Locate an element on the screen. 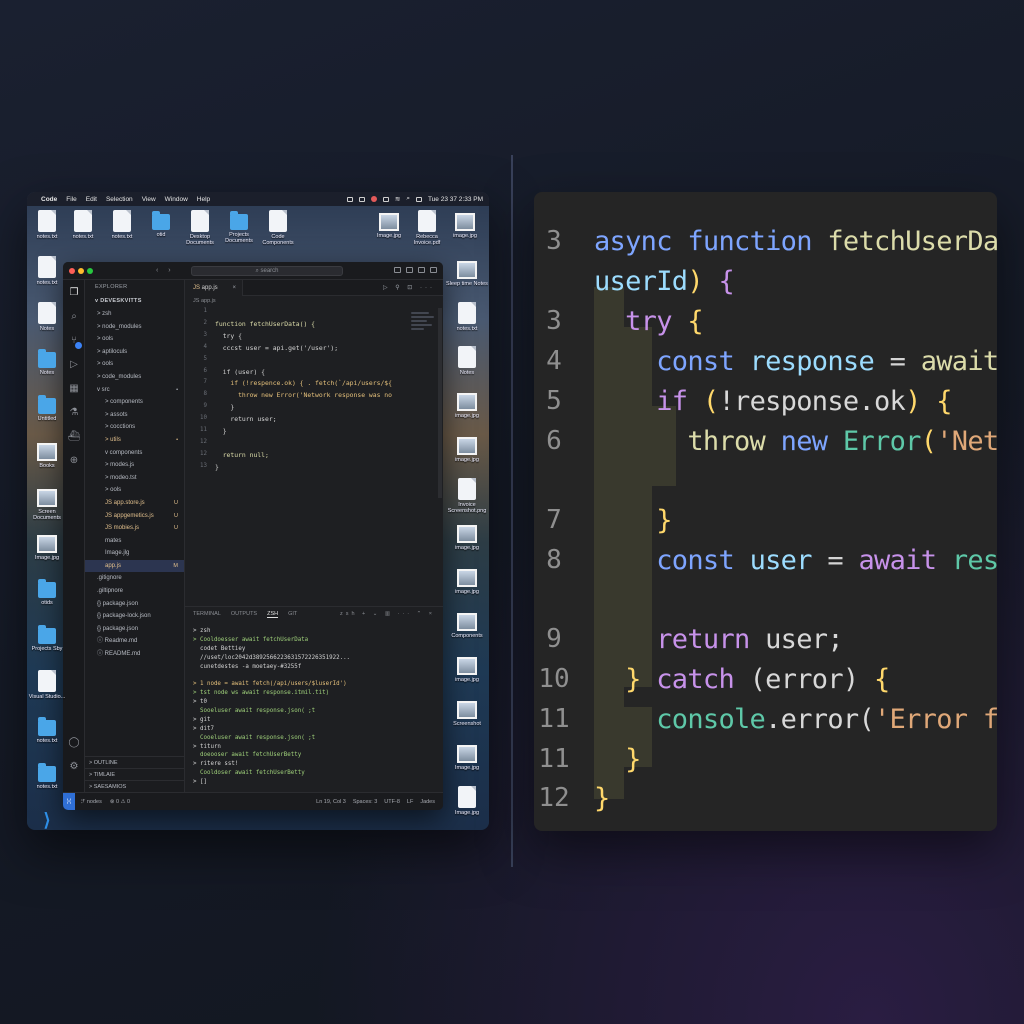 This screenshot has width=1024, height=1024. nav-arrows-icon: ‹ › is located at coordinates (165, 270).